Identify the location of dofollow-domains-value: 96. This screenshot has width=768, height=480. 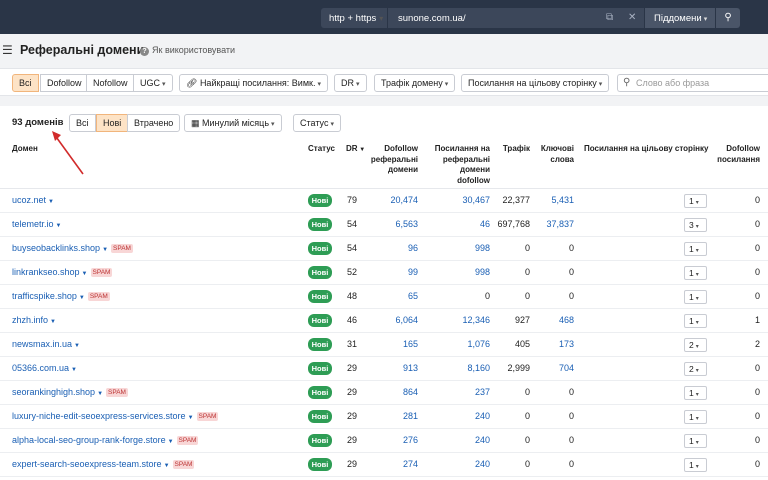
(388, 248).